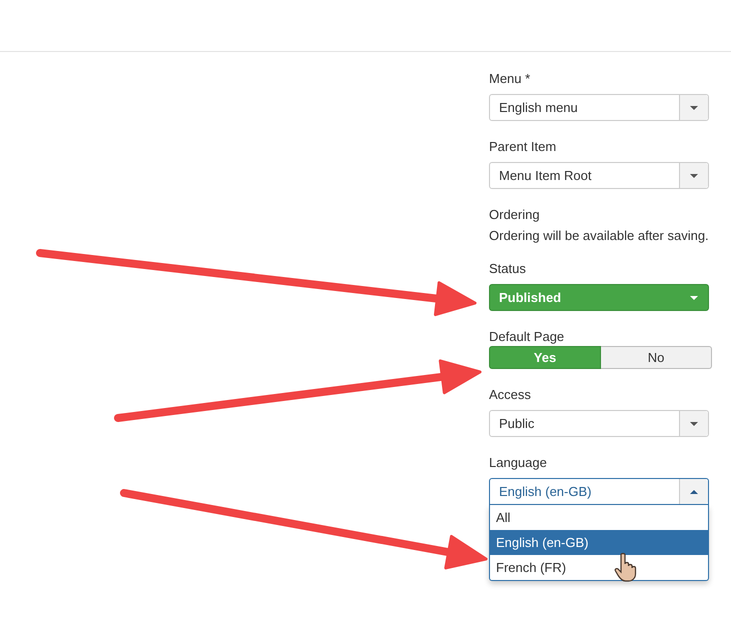 This screenshot has height=620, width=731. What do you see at coordinates (515, 215) in the screenshot?
I see `field-label: Ordering` at bounding box center [515, 215].